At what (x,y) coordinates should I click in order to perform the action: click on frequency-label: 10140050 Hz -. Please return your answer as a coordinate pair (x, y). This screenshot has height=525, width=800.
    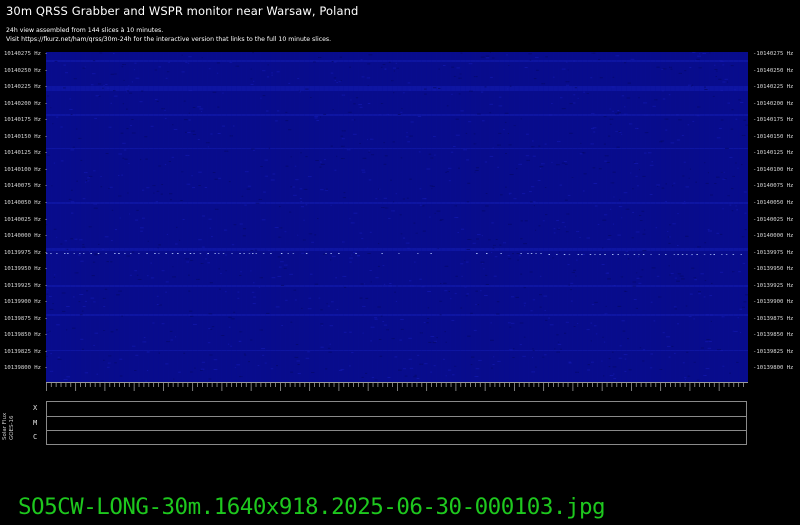
    Looking at the image, I should click on (26, 202).